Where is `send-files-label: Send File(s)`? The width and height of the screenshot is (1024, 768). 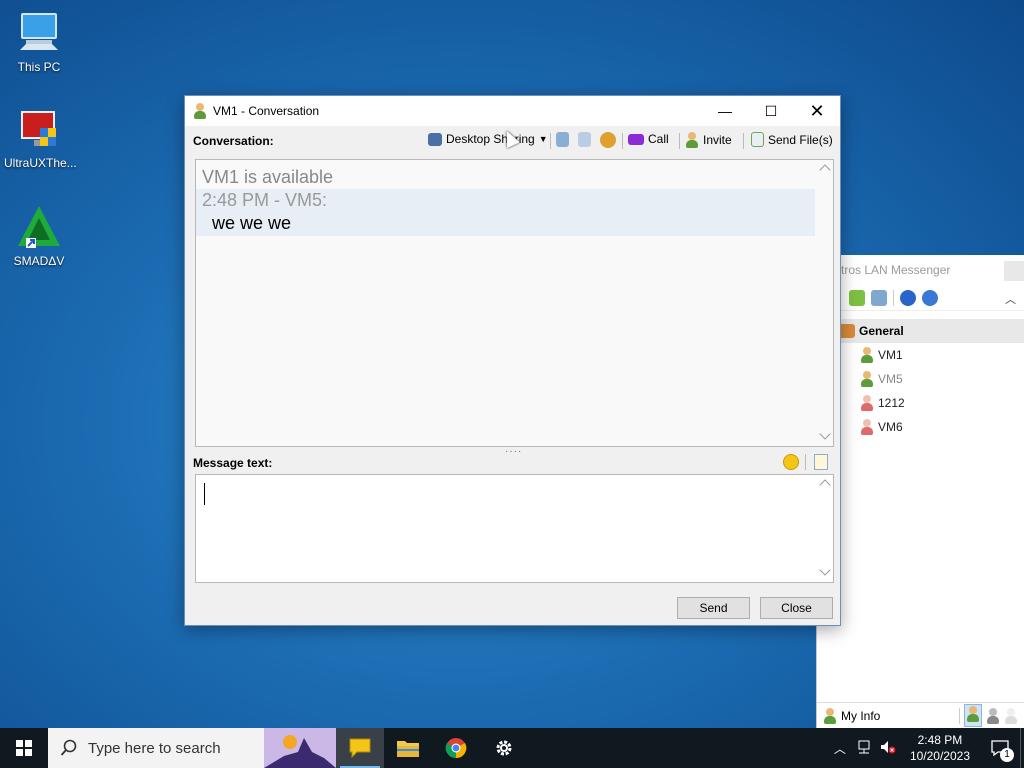
send-files-label: Send File(s) is located at coordinates (800, 139).